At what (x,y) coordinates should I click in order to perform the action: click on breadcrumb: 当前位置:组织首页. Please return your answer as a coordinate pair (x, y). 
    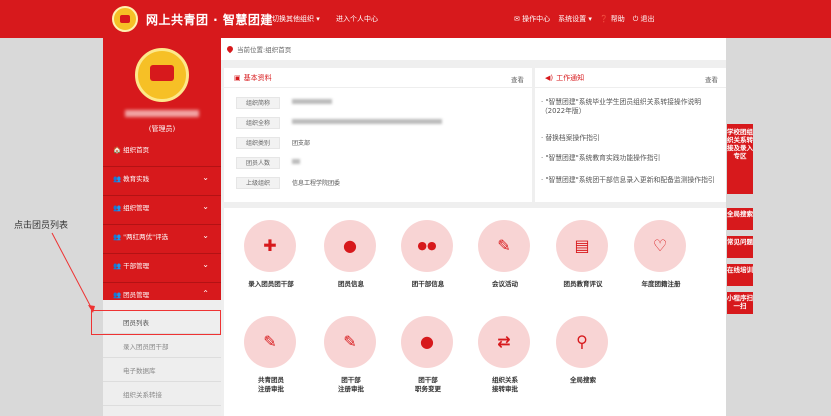
    Looking at the image, I should click on (473, 49).